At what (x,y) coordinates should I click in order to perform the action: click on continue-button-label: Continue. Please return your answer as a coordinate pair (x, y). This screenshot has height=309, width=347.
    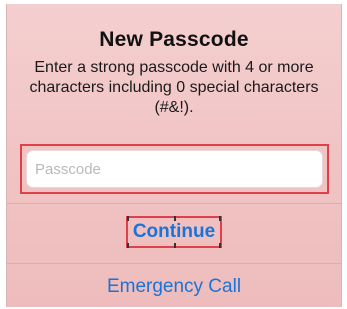
    Looking at the image, I should click on (174, 231).